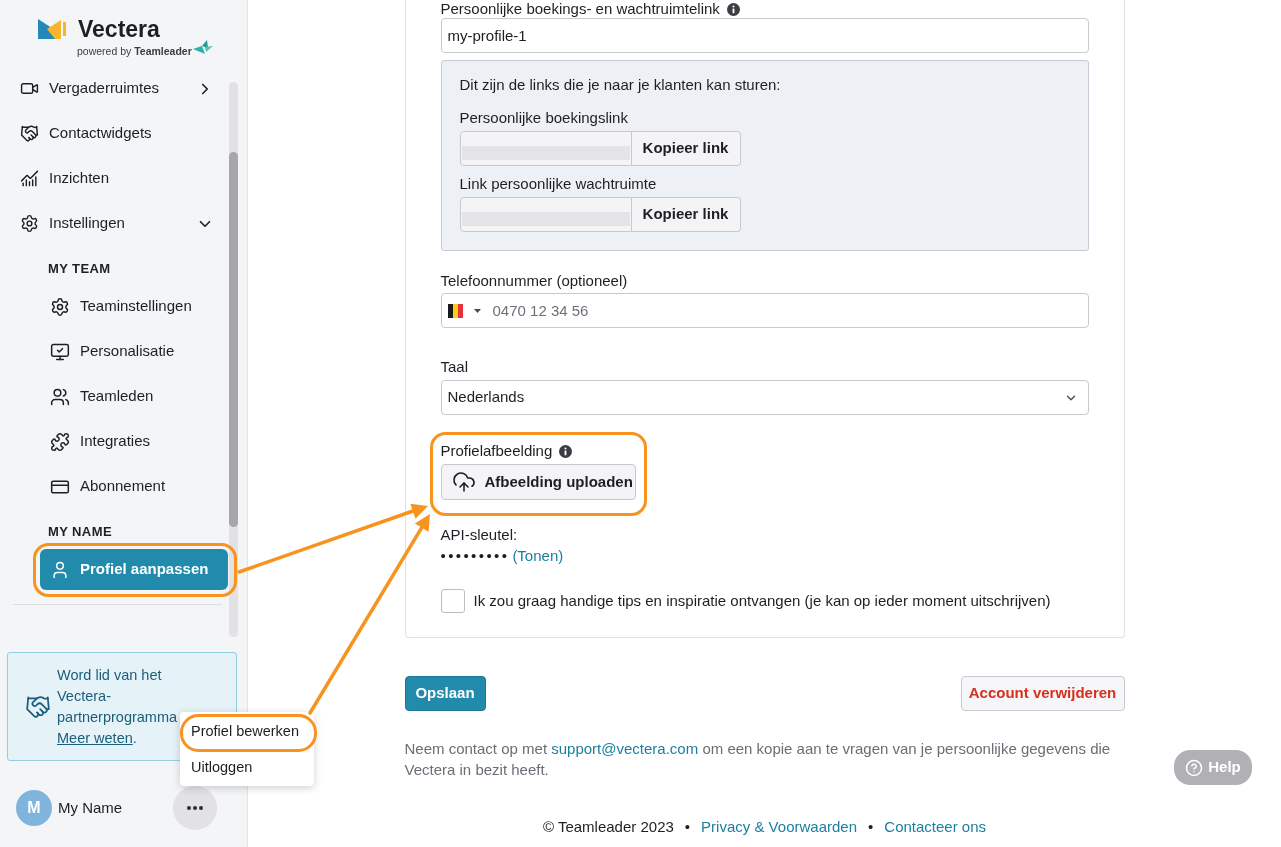 This screenshot has height=847, width=1281. Describe the element at coordinates (477, 310) in the screenshot. I see `caret-icon` at that location.